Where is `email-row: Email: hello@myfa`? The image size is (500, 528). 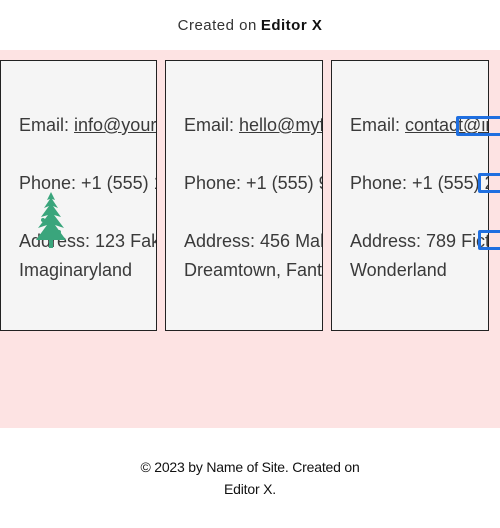 email-row: Email: hello@myfa is located at coordinates (253, 125).